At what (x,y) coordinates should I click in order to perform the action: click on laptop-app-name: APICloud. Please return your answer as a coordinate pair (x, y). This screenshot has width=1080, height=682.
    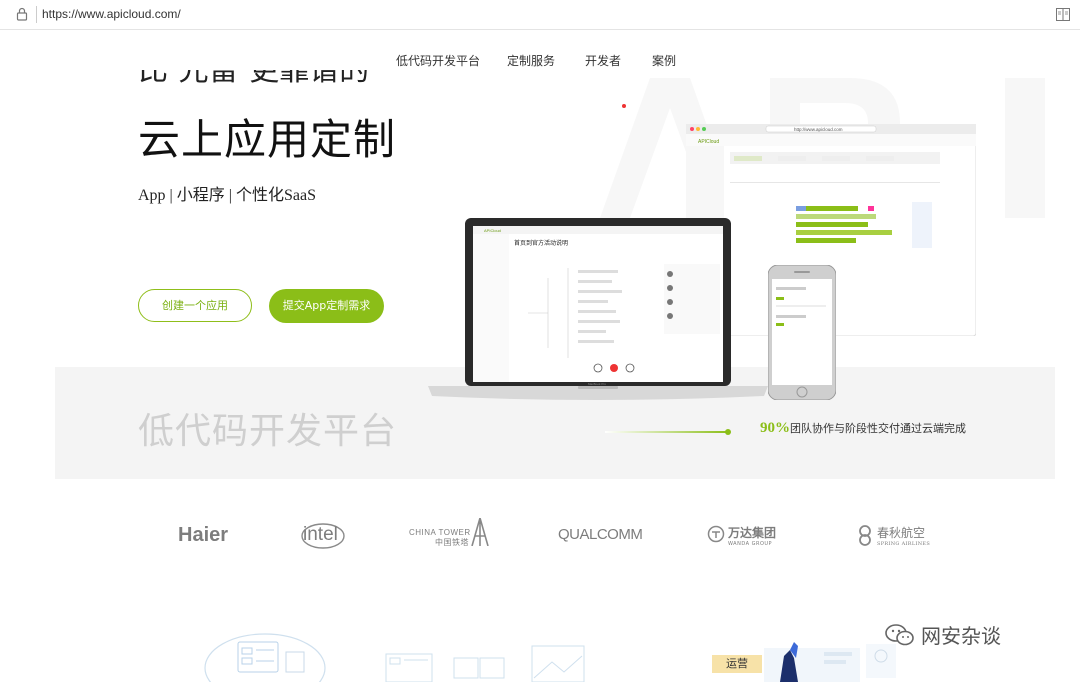
    Looking at the image, I should click on (492, 230).